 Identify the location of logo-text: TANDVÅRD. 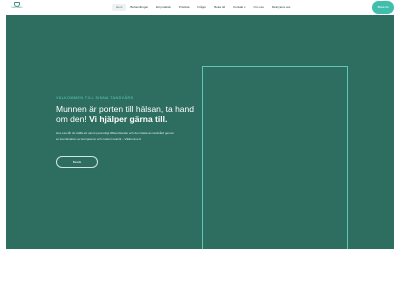
(17, 8).